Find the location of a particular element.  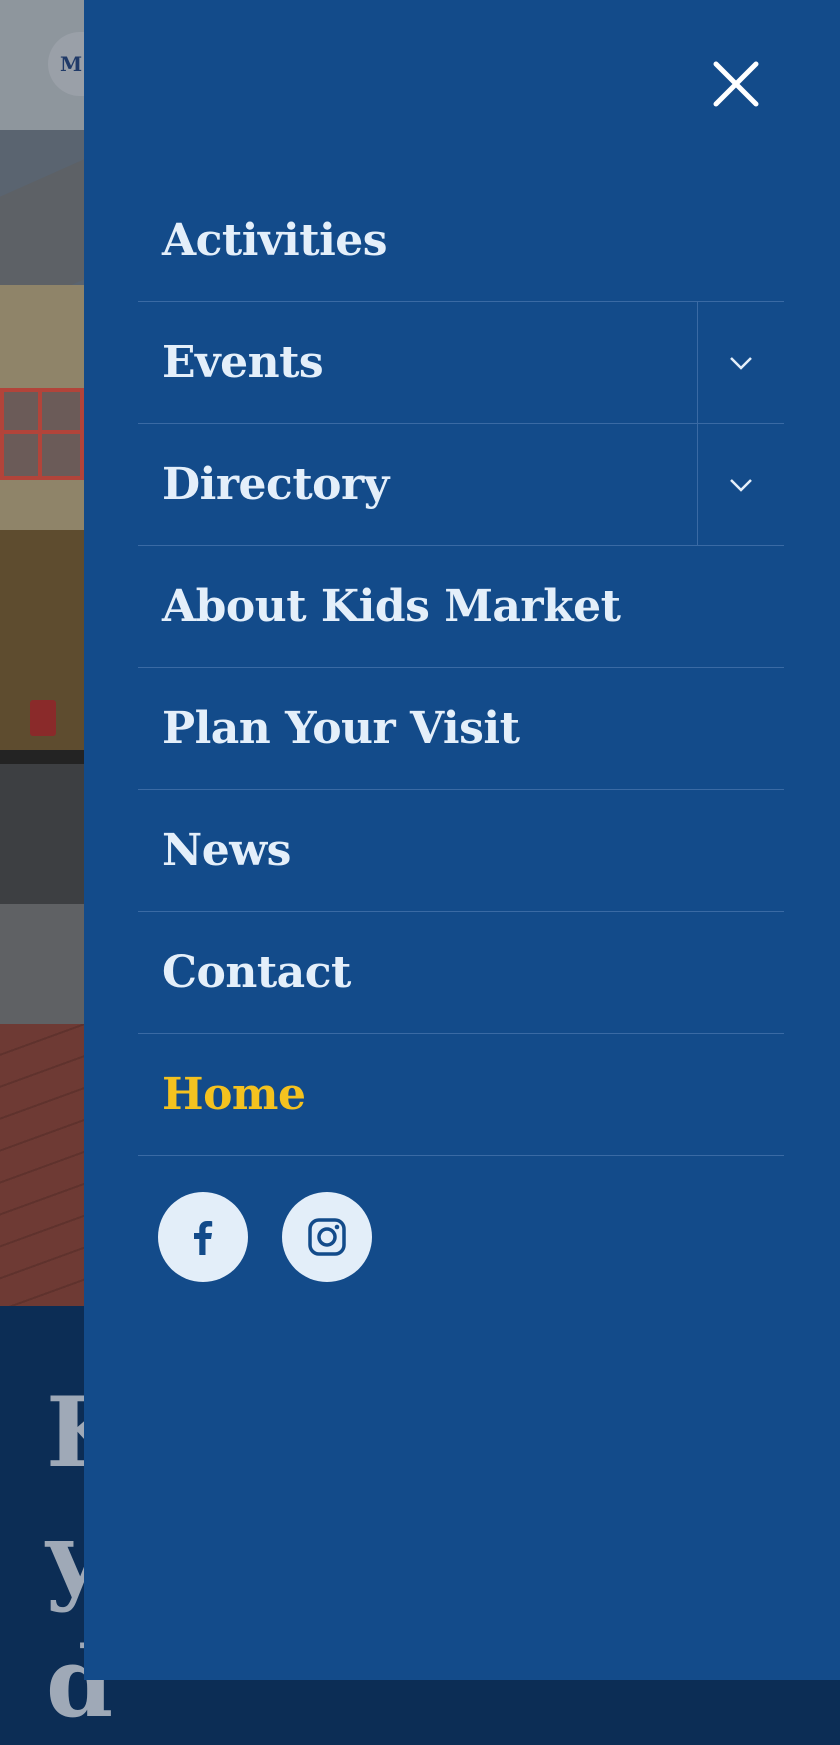

site-logo-text: M is located at coordinates (71, 64).